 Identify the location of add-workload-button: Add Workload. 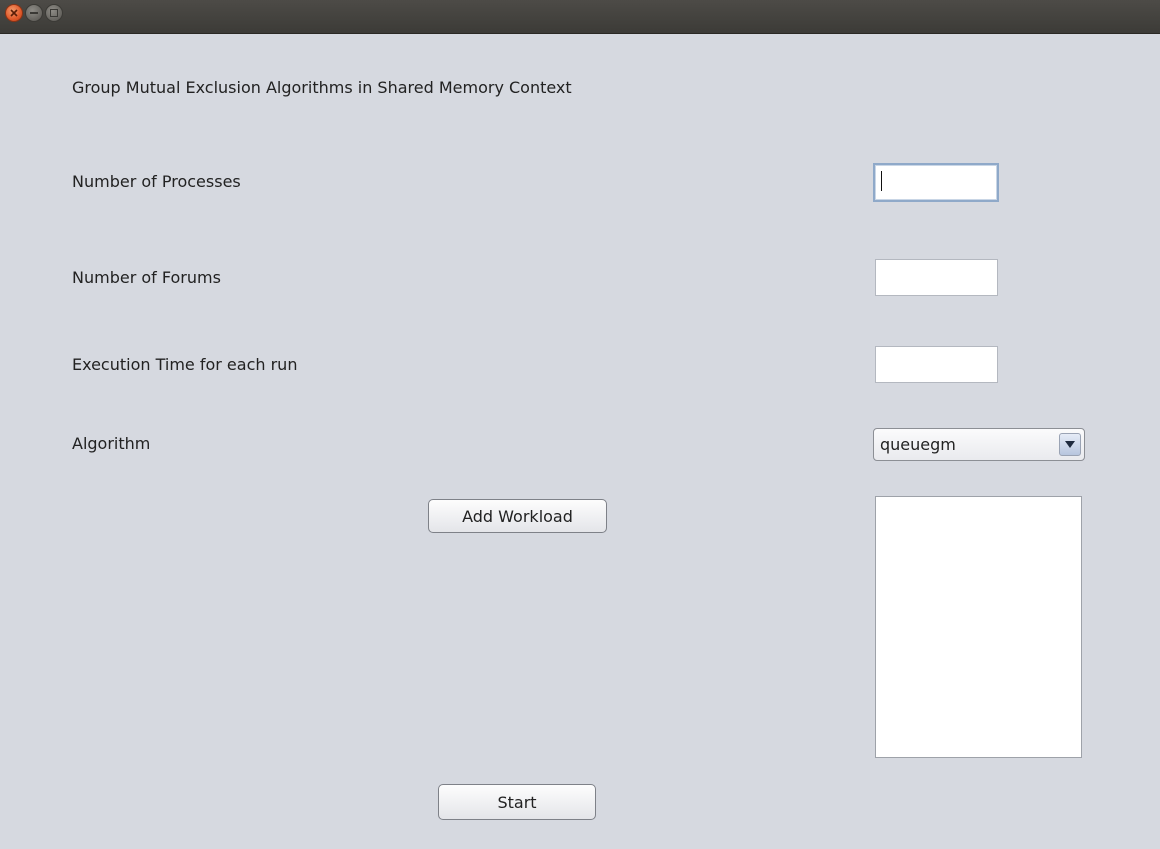
(517, 516).